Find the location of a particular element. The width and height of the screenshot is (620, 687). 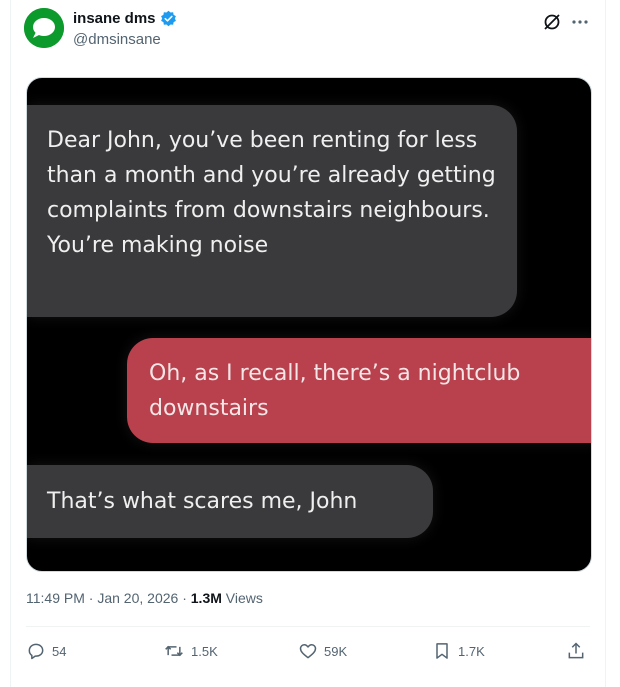

like-button: 59K is located at coordinates (322, 651).